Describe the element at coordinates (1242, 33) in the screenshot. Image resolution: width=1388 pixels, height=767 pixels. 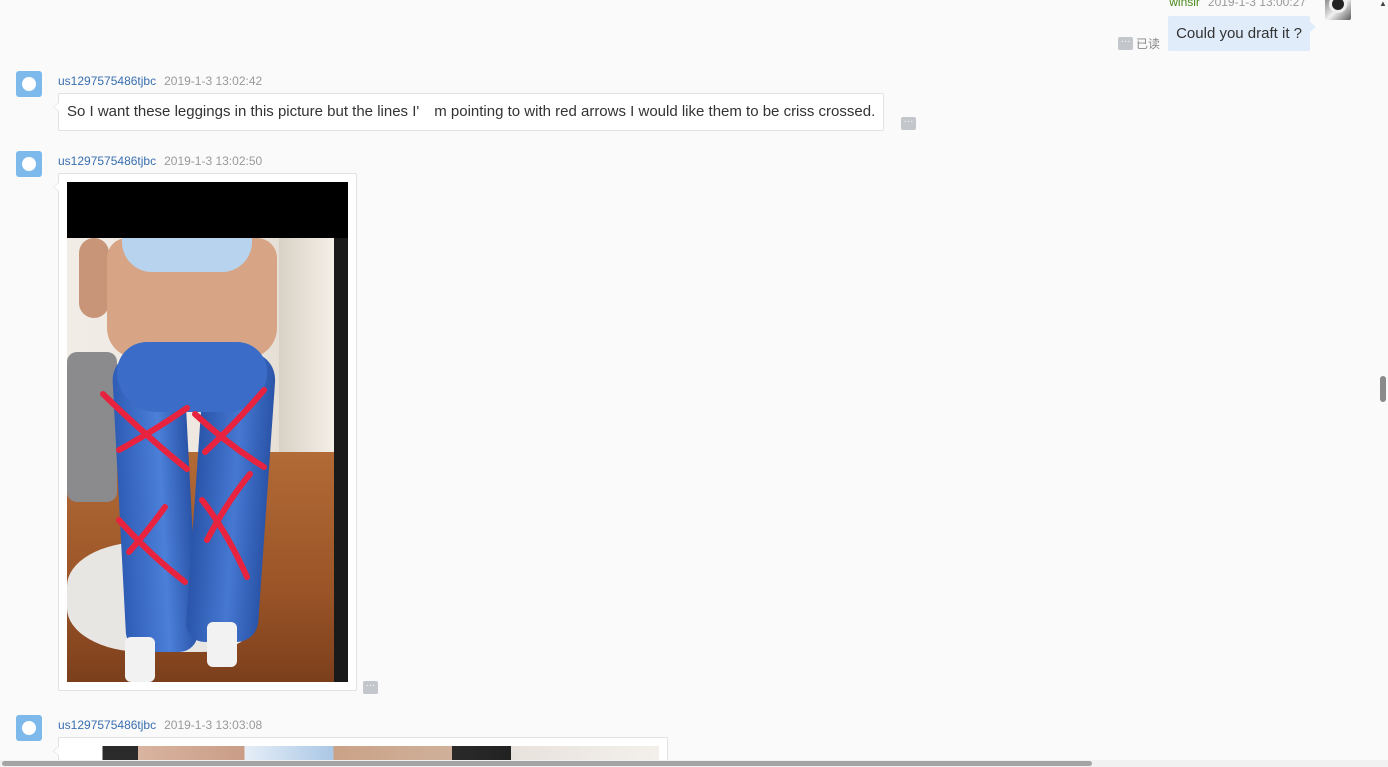
I see `message-bubble: Could you draft it ?` at that location.